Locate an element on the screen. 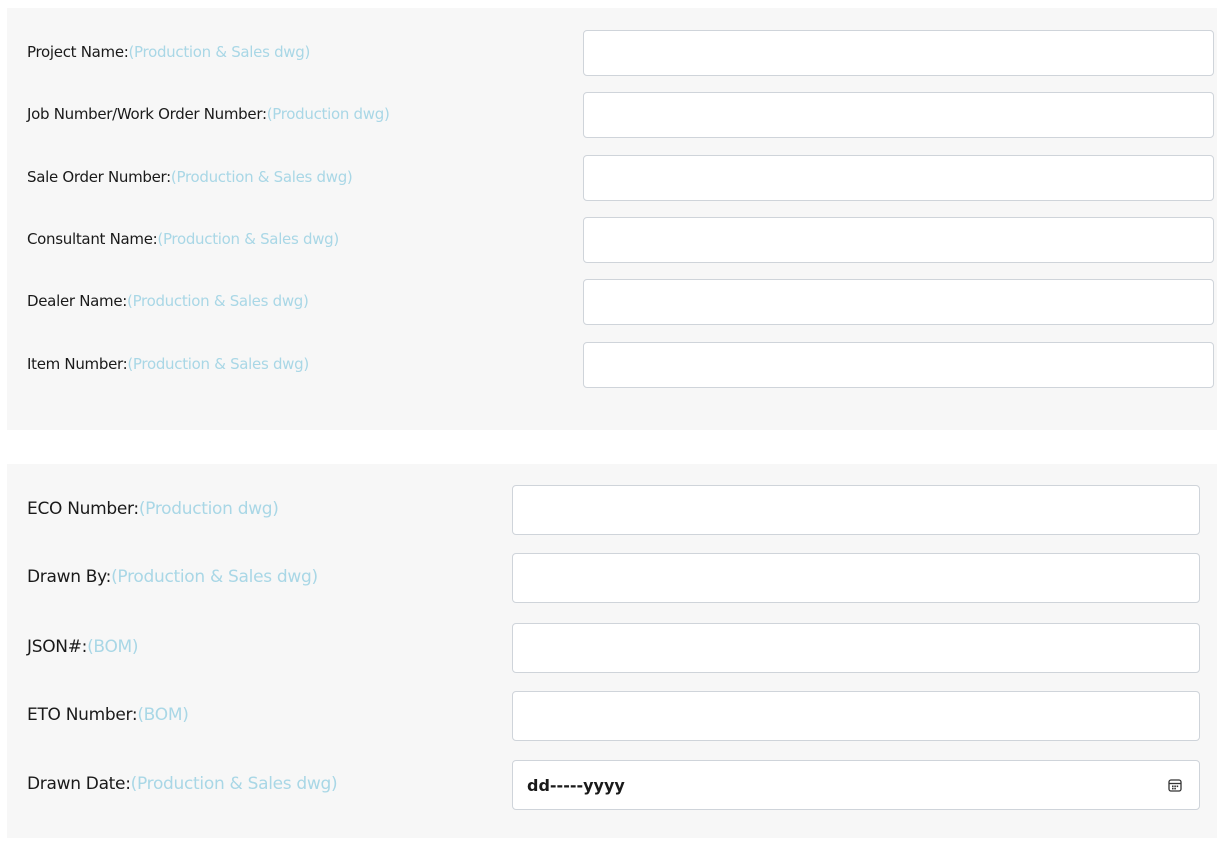 The image size is (1217, 844). eto-number-label: ETO Number:(BOM) is located at coordinates (108, 715).